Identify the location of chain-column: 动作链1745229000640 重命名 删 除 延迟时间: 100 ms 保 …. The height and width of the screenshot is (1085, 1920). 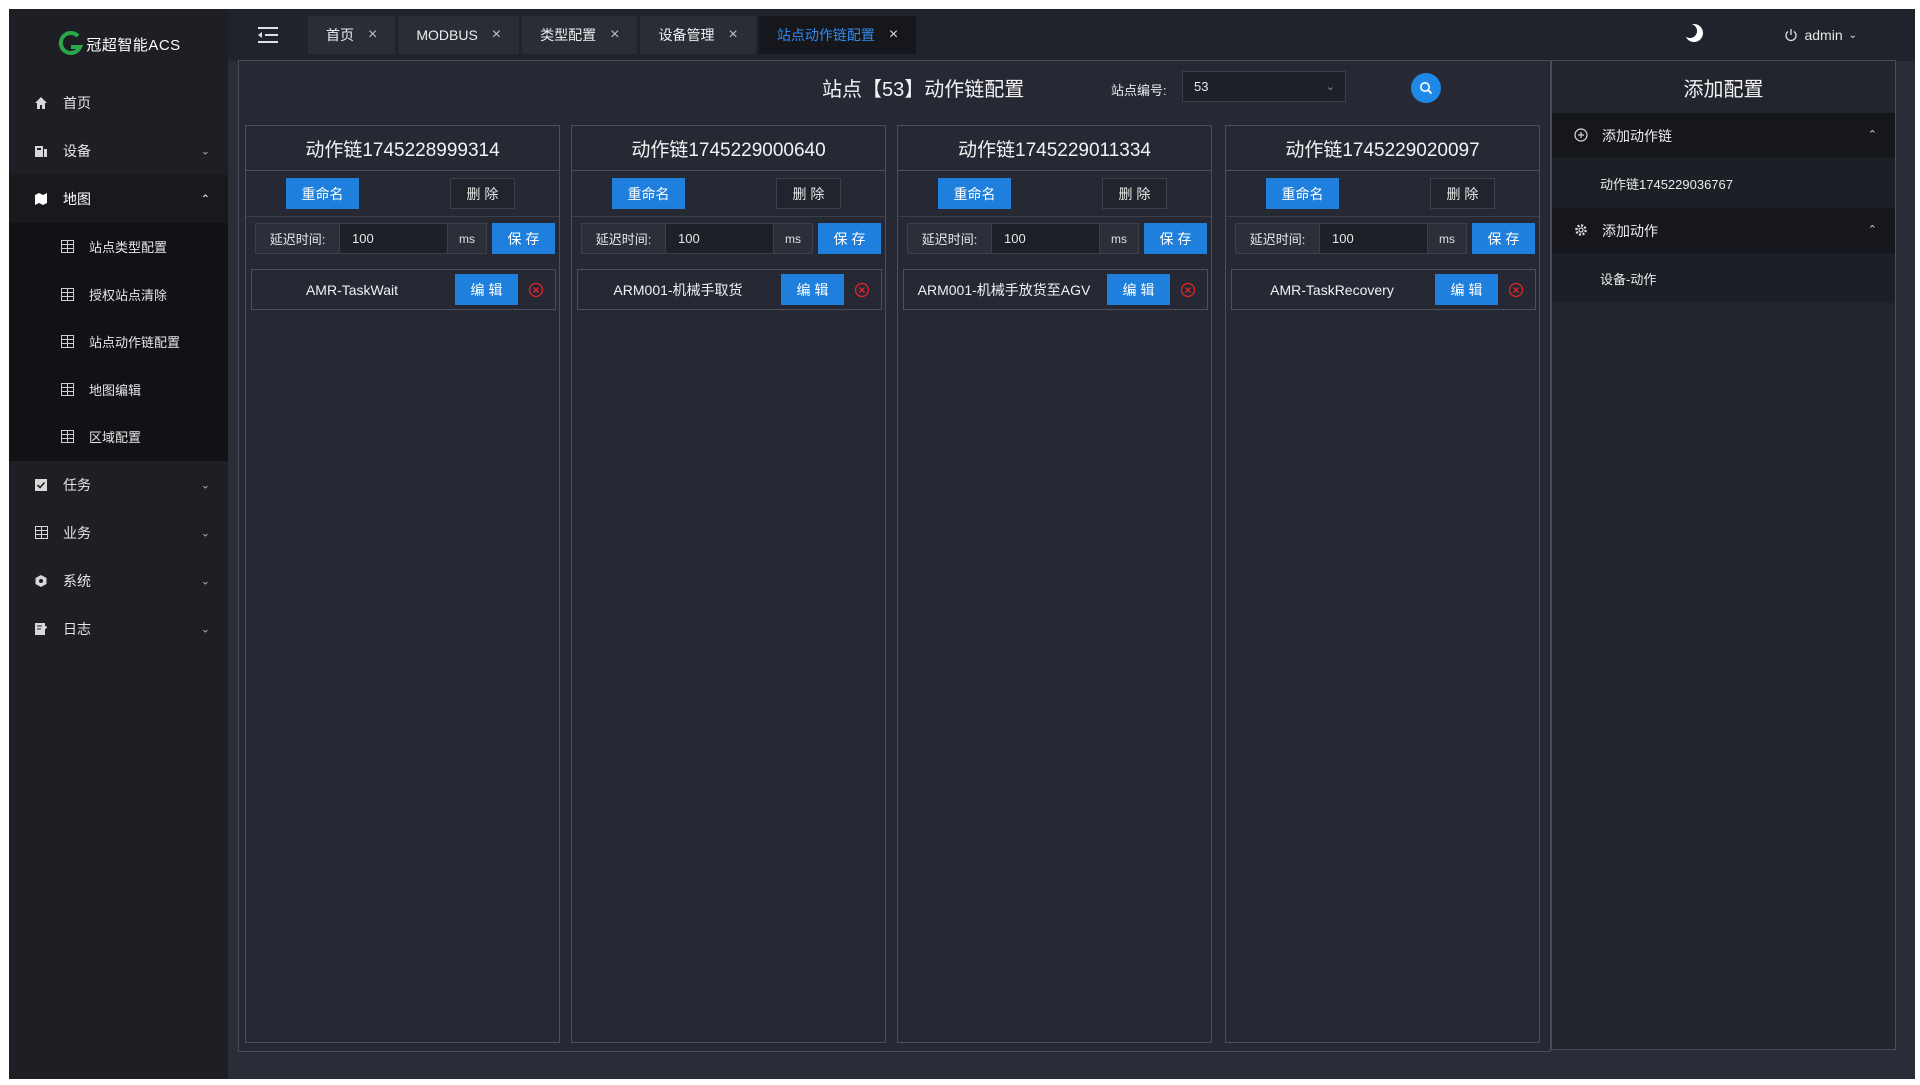
(728, 584).